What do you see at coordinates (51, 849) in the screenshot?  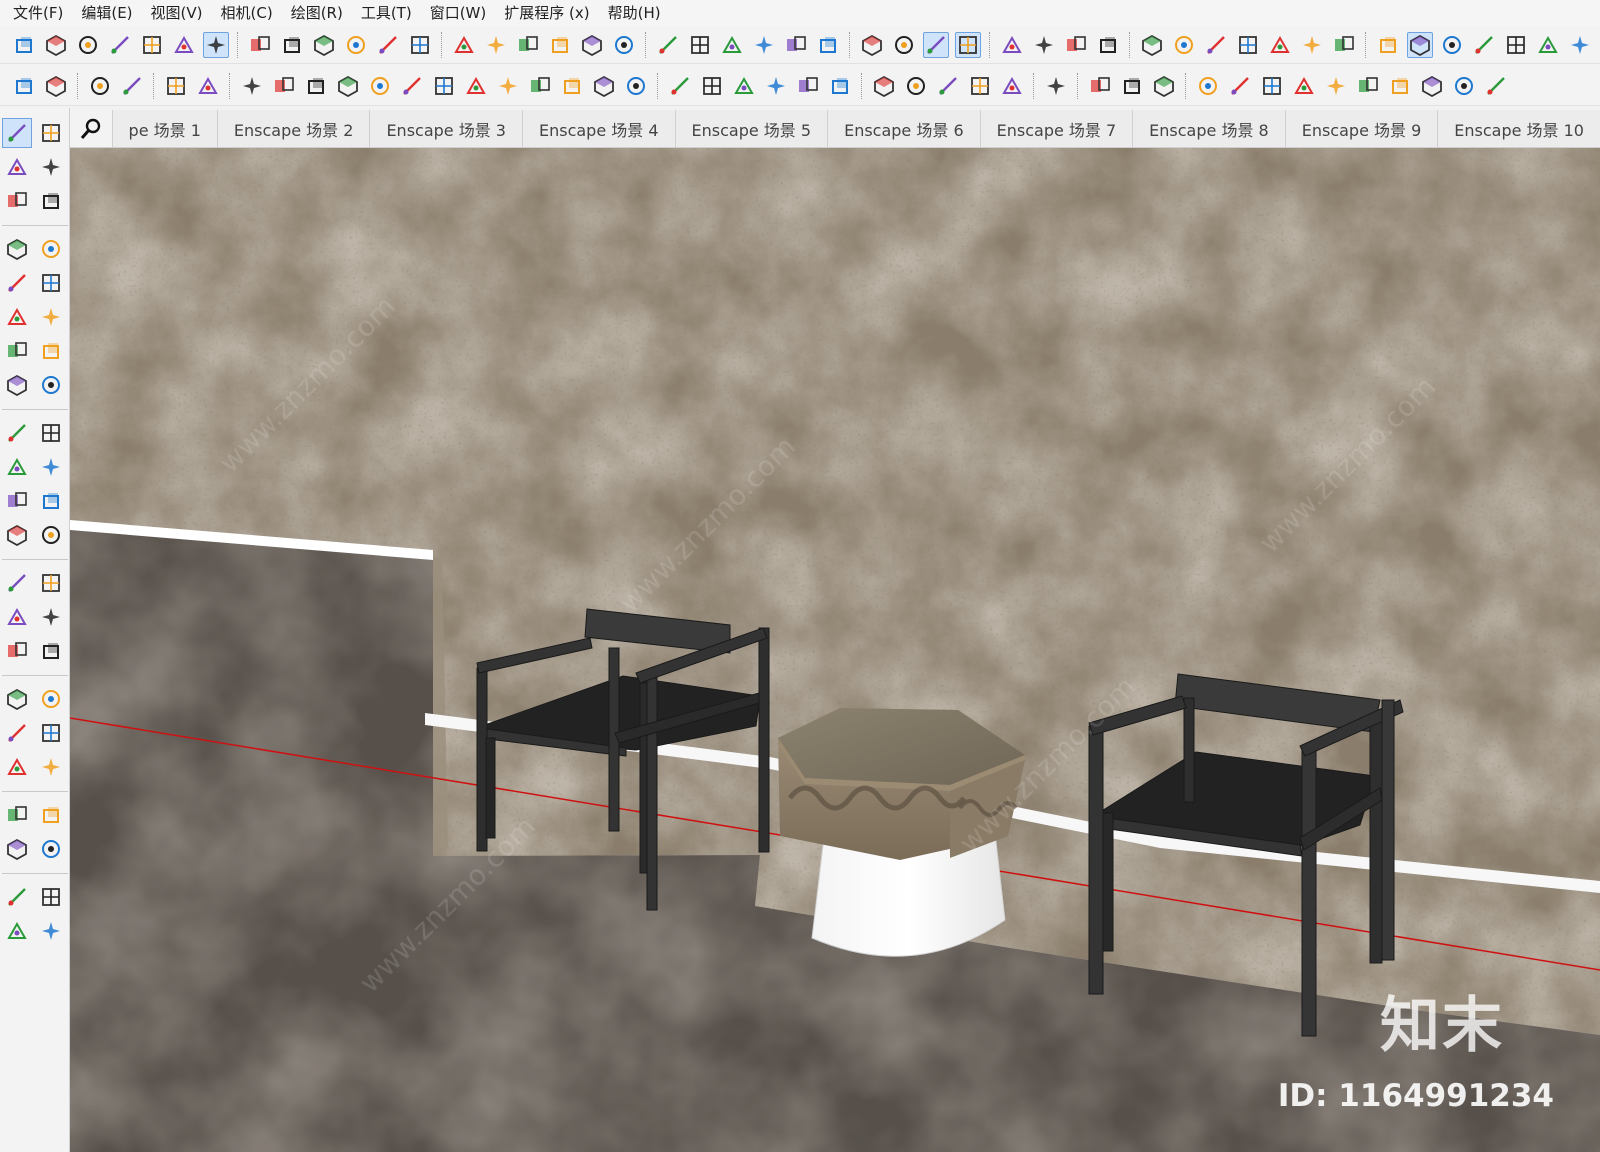 I see `sound-tool` at bounding box center [51, 849].